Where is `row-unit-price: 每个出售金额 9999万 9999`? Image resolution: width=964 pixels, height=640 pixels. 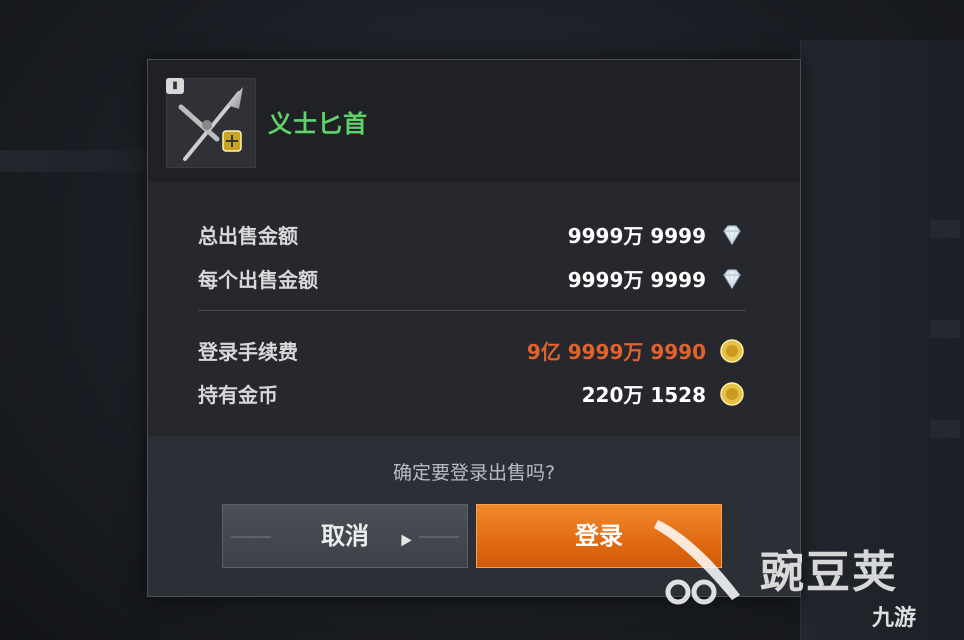 row-unit-price: 每个出售金额 9999万 9999 is located at coordinates (472, 279).